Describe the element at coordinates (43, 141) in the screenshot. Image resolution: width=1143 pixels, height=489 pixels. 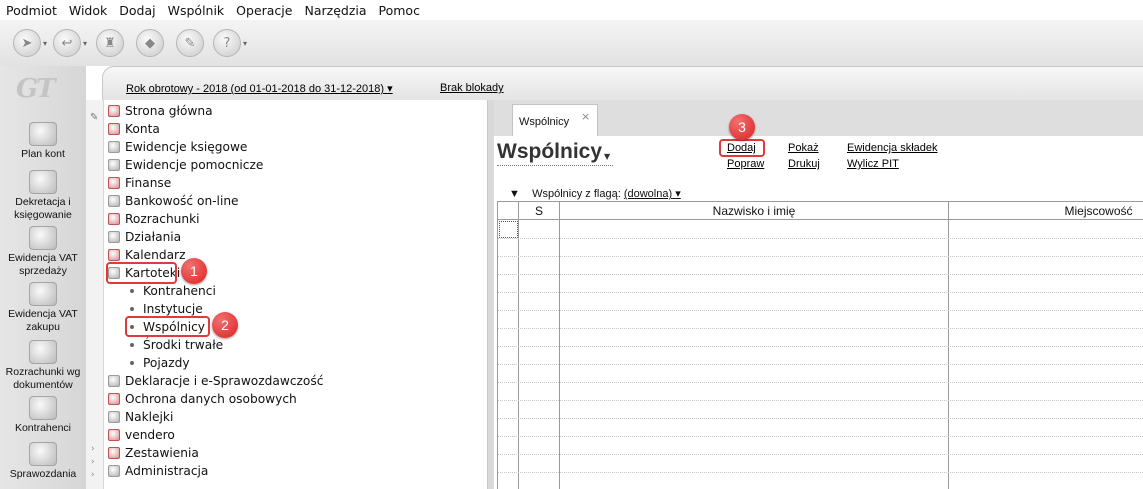
I see `leftbar-item-plan-kont: Plan kont` at that location.